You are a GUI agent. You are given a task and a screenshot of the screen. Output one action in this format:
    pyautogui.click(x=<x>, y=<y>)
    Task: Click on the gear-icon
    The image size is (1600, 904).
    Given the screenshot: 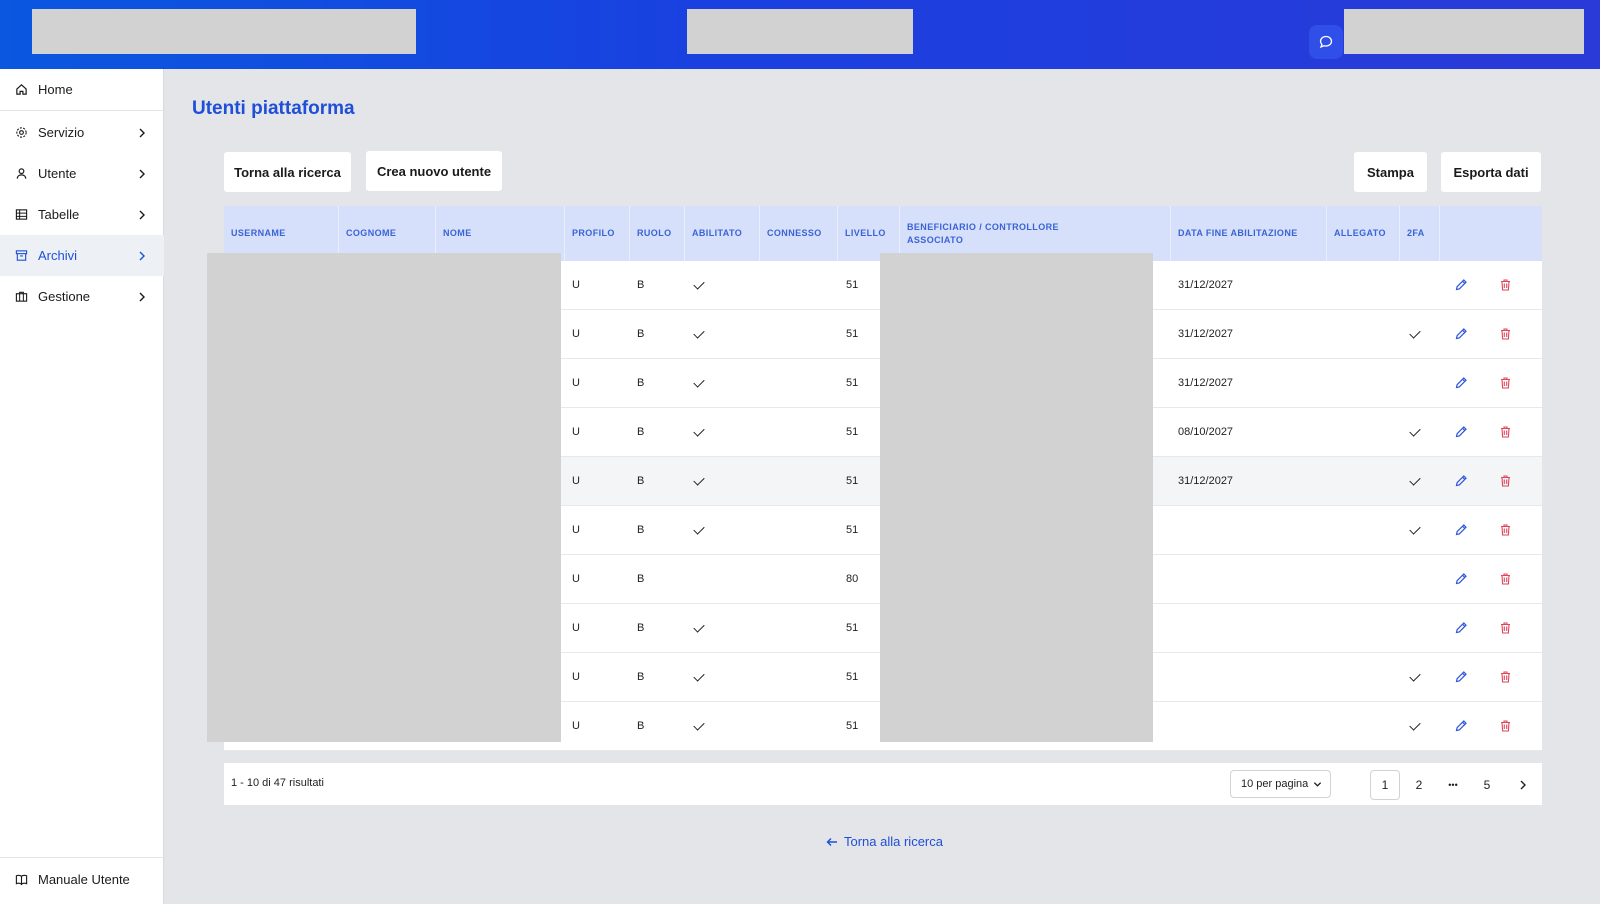 What is the action you would take?
    pyautogui.click(x=21, y=133)
    